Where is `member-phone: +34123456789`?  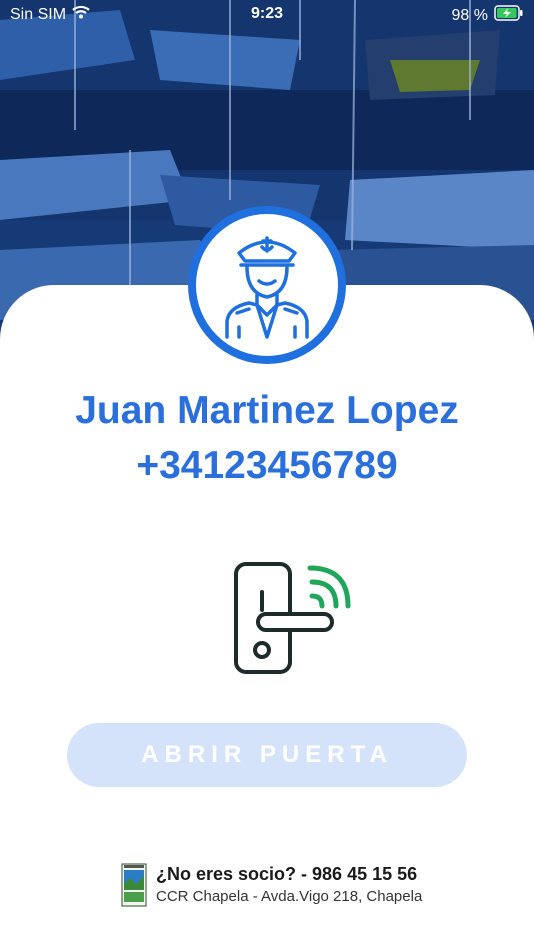
member-phone: +34123456789 is located at coordinates (267, 465).